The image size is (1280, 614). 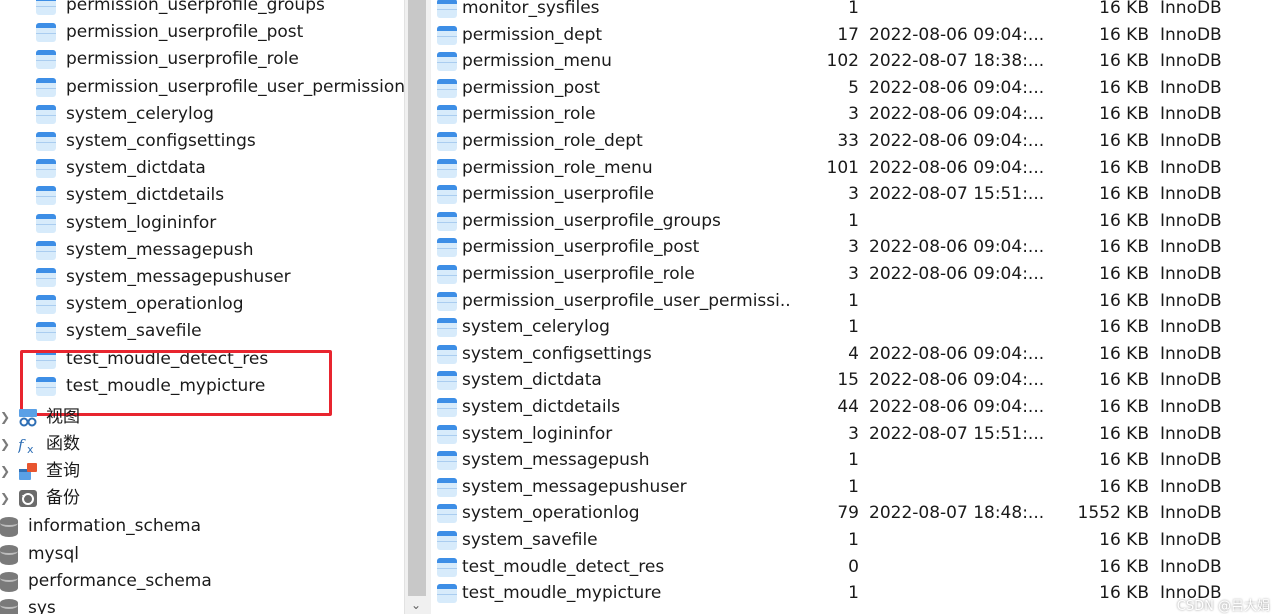 I want to click on data-size-cell: 1552 KB, so click(x=1113, y=513).